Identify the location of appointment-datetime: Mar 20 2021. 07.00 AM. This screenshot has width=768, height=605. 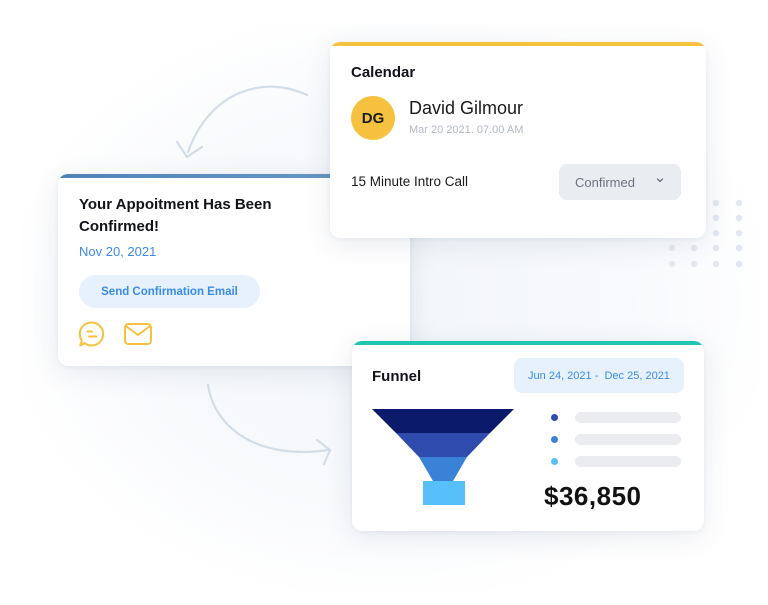
(466, 130).